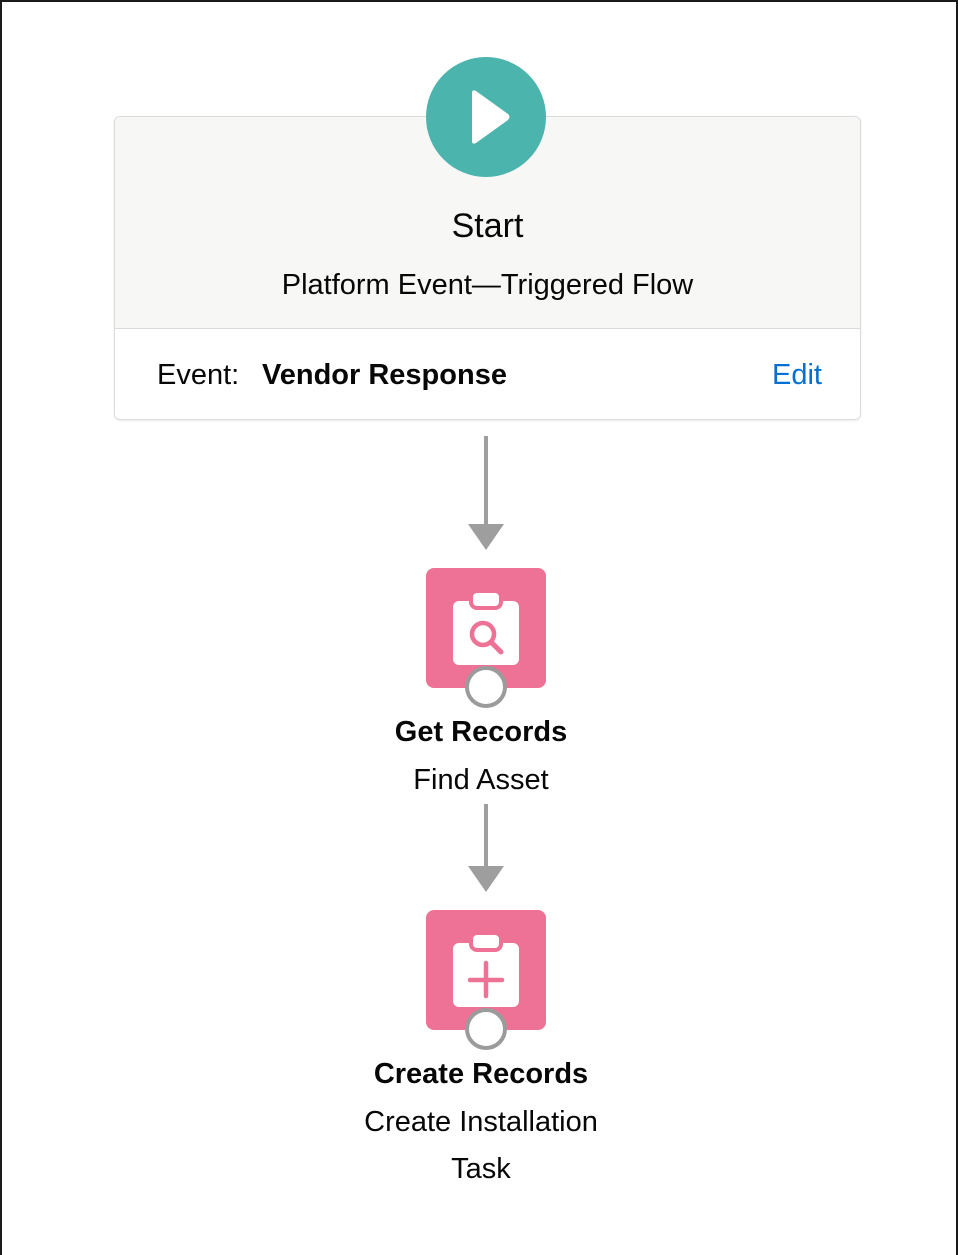 Image resolution: width=958 pixels, height=1255 pixels. What do you see at coordinates (481, 1169) in the screenshot?
I see `node-description-line-2: Task` at bounding box center [481, 1169].